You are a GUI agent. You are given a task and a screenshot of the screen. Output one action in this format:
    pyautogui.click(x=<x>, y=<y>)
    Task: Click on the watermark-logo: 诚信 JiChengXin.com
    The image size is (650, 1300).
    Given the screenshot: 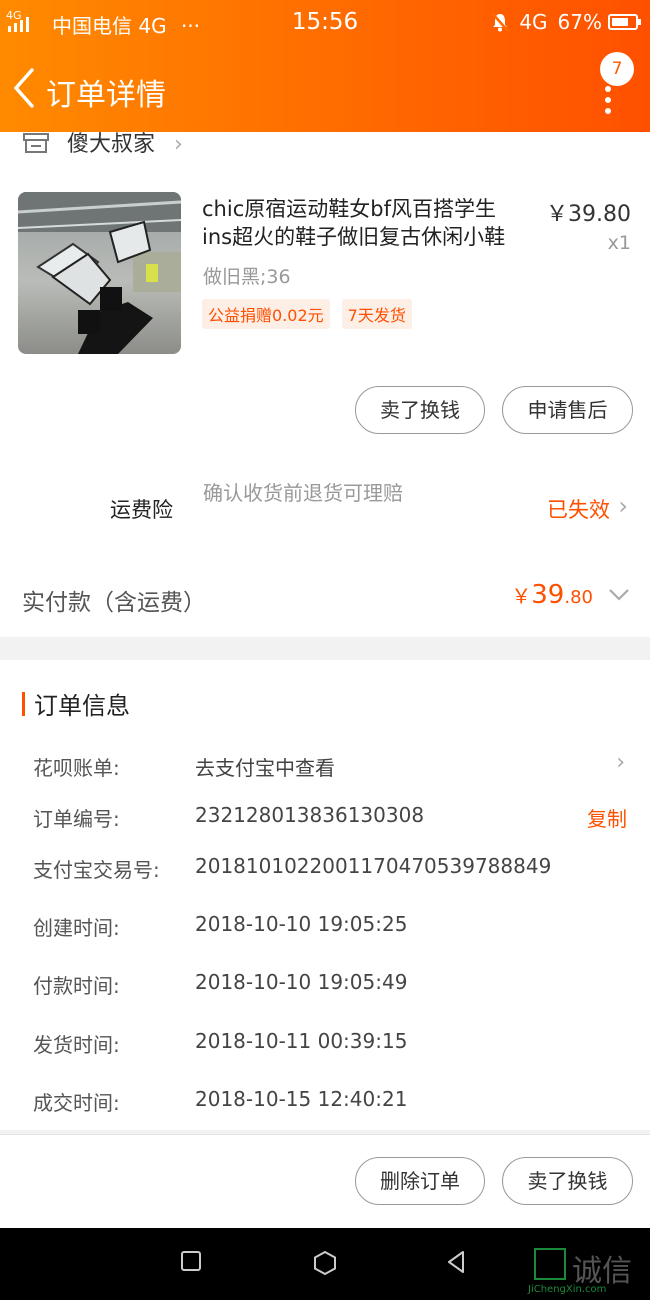 What is the action you would take?
    pyautogui.click(x=589, y=1273)
    